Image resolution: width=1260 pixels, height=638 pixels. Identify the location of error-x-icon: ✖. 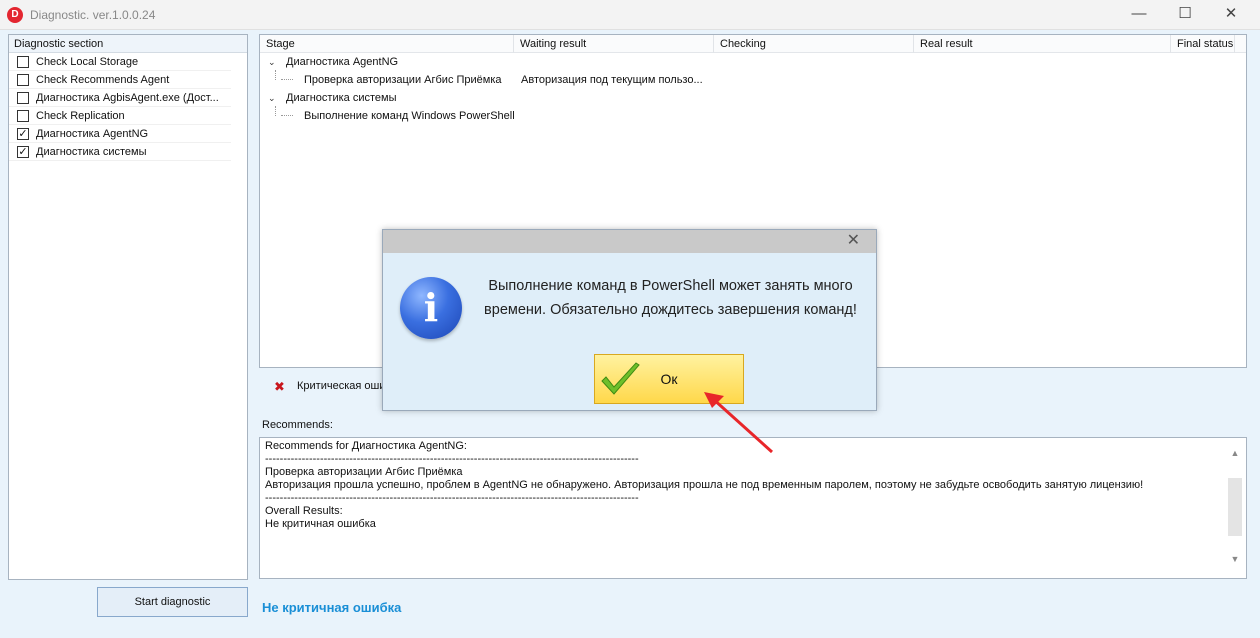
(279, 386).